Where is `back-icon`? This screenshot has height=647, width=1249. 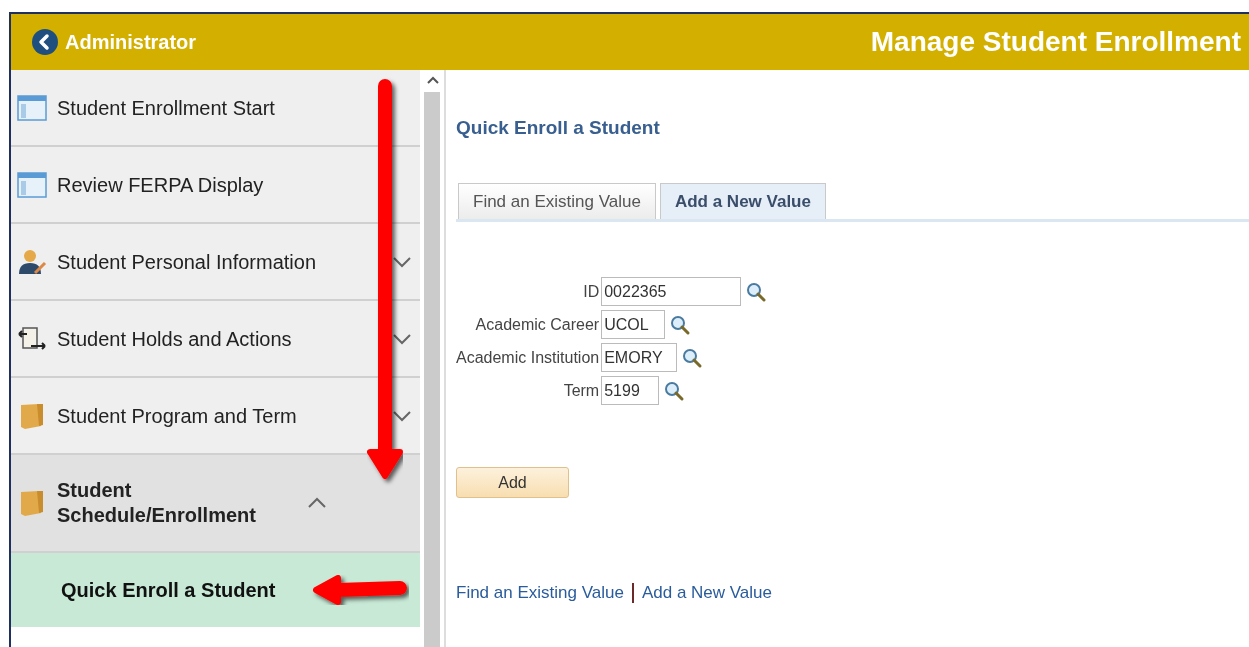 back-icon is located at coordinates (45, 42).